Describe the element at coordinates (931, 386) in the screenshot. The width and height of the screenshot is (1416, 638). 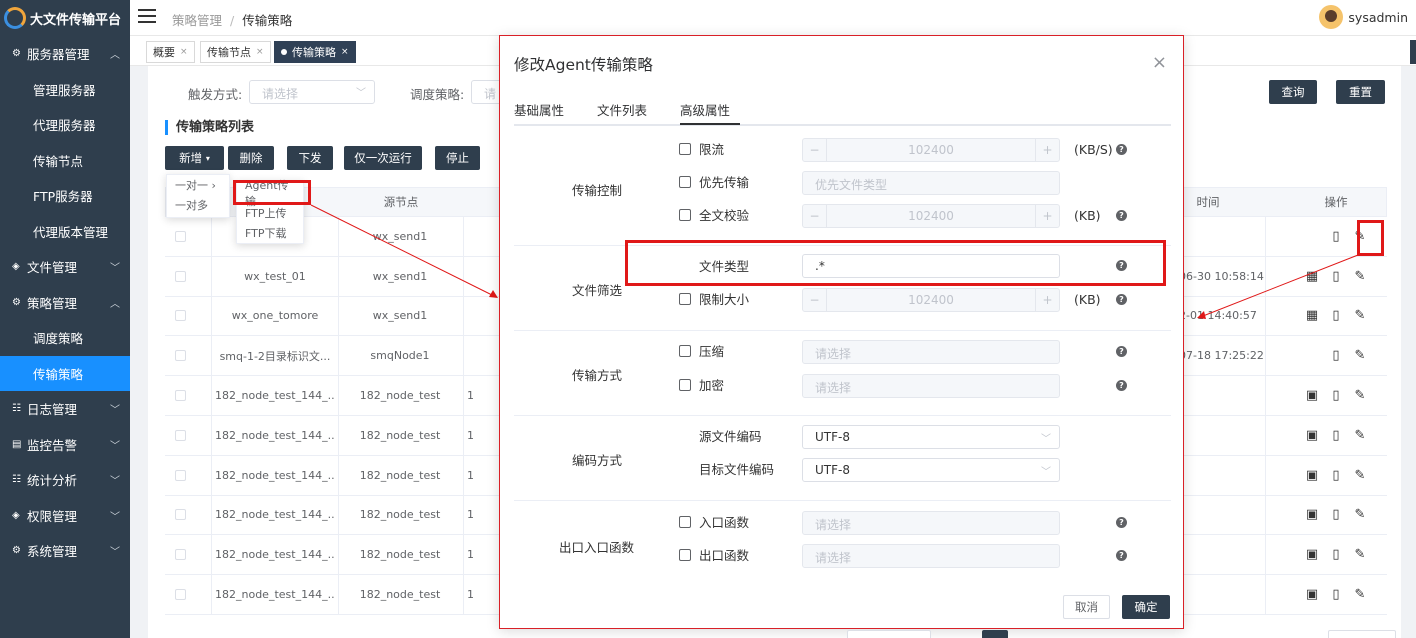
I see `encrypt-select: 请选择` at that location.